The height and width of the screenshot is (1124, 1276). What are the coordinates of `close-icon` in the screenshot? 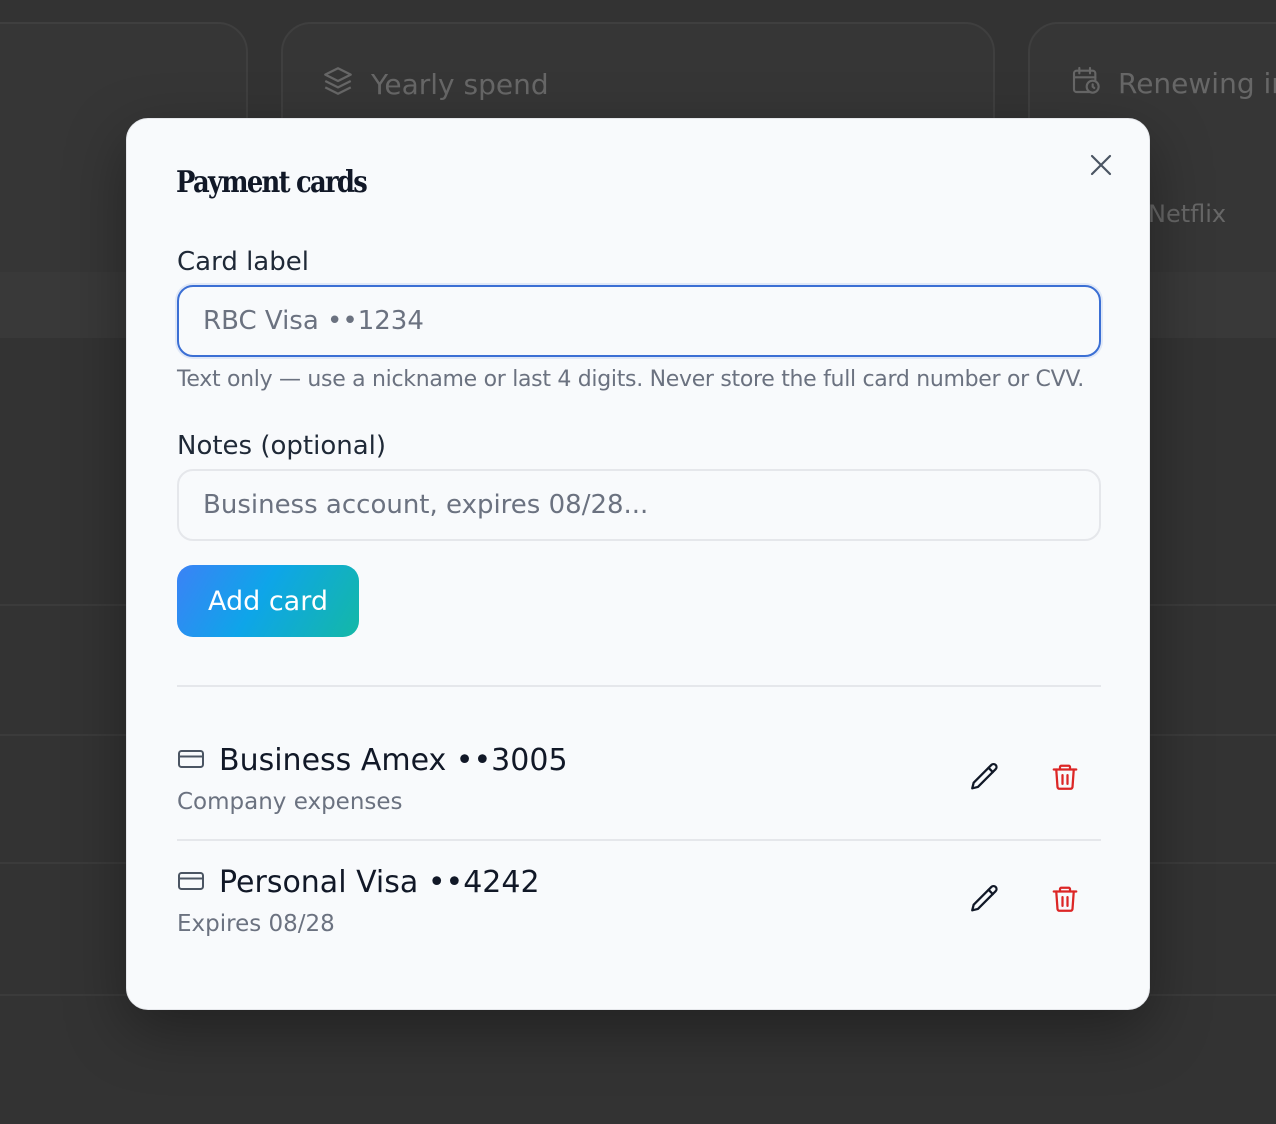 It's located at (1101, 167).